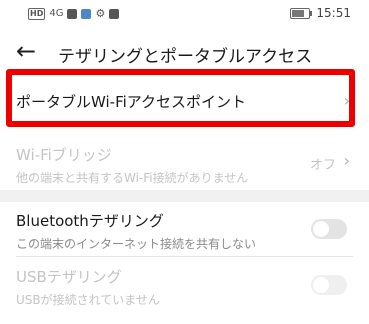  I want to click on notification-icon, so click(86, 13).